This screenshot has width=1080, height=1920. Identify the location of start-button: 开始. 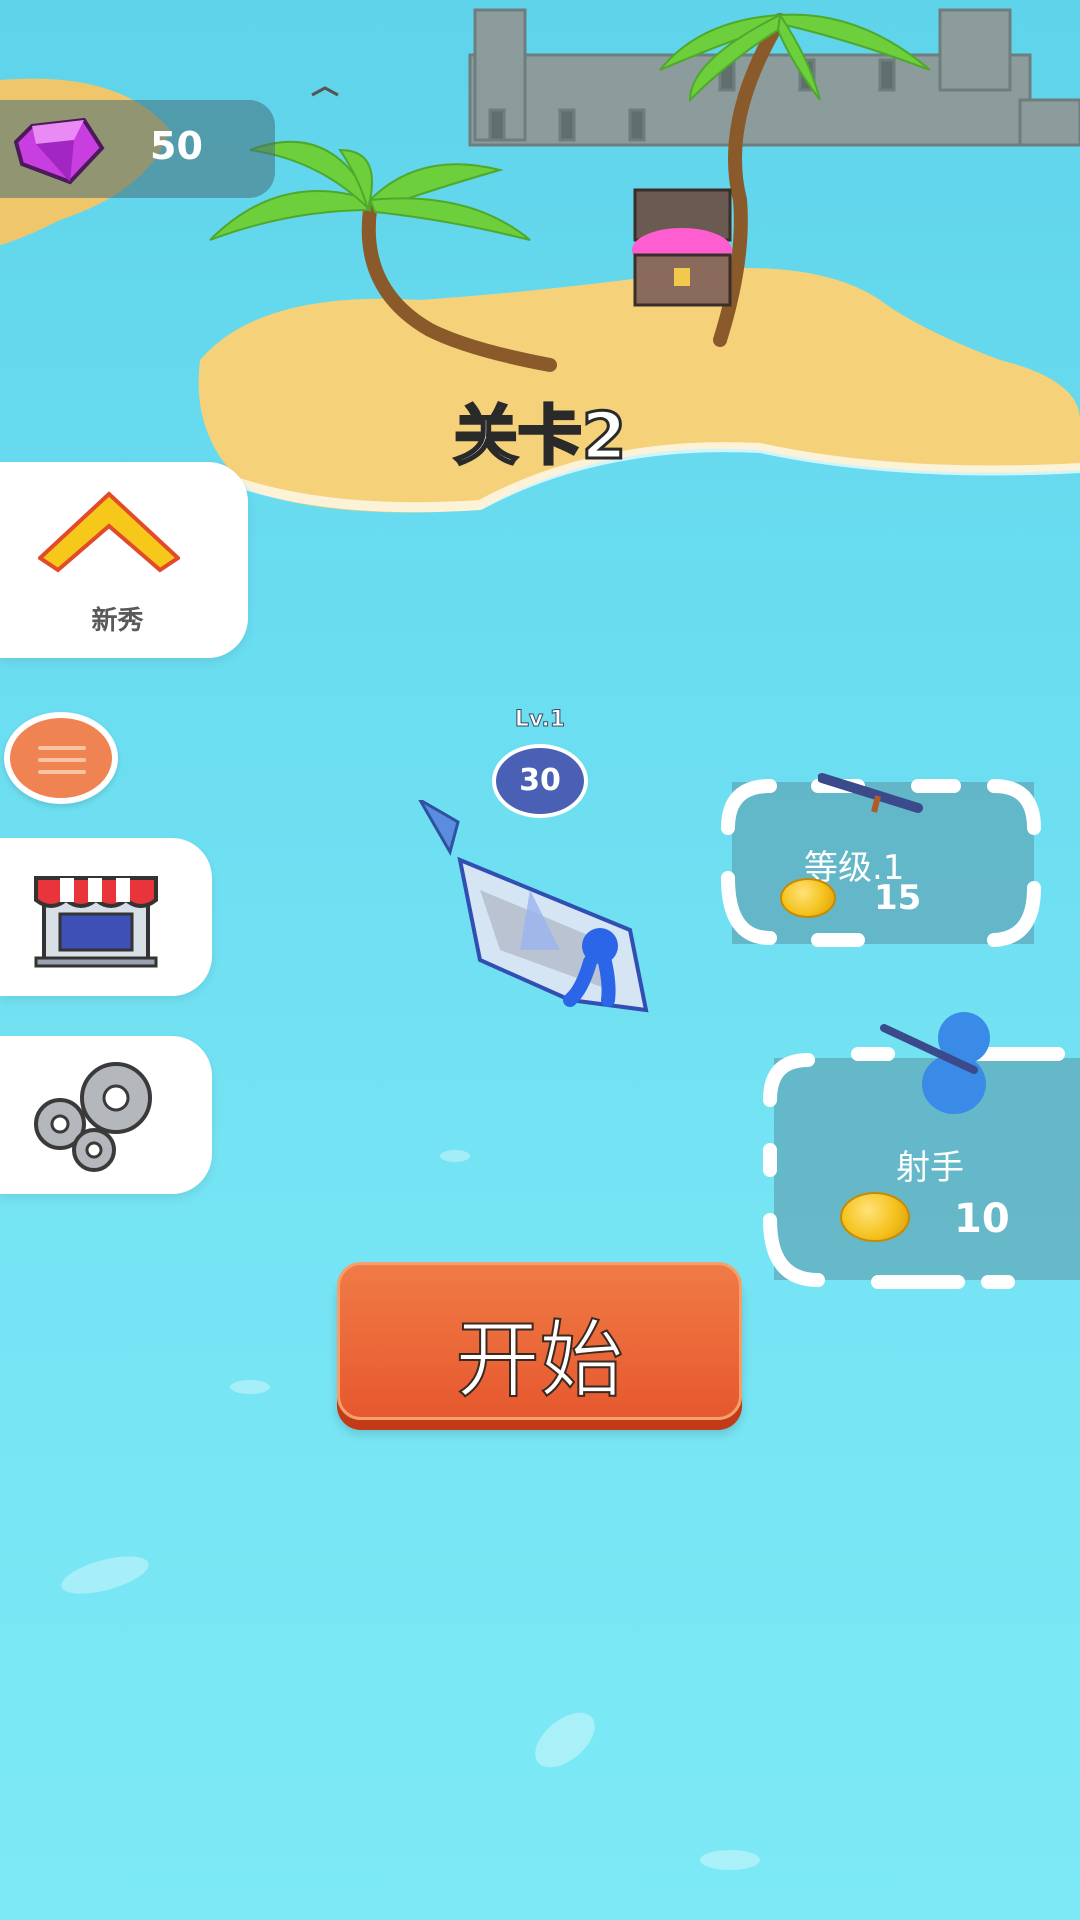
(539, 1341).